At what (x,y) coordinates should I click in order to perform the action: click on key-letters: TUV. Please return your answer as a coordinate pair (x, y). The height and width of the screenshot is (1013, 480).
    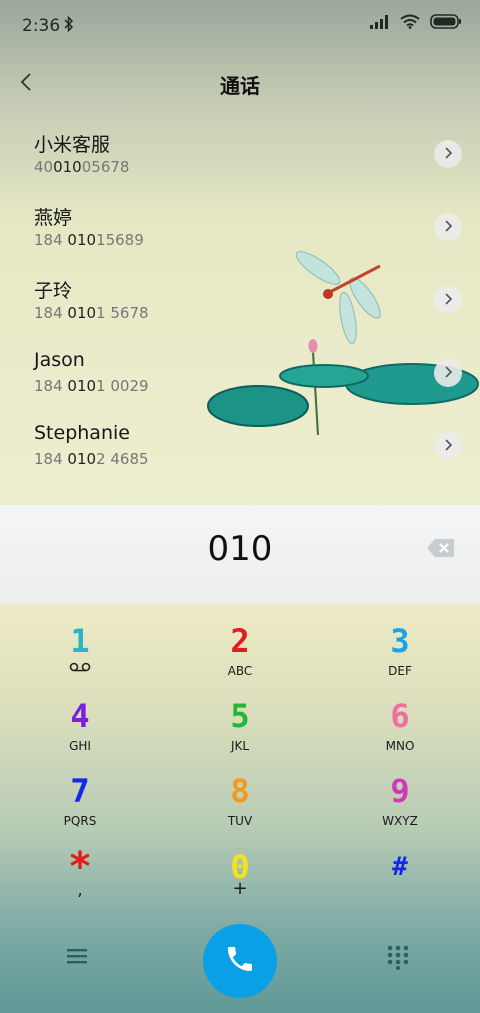
    Looking at the image, I should click on (240, 821).